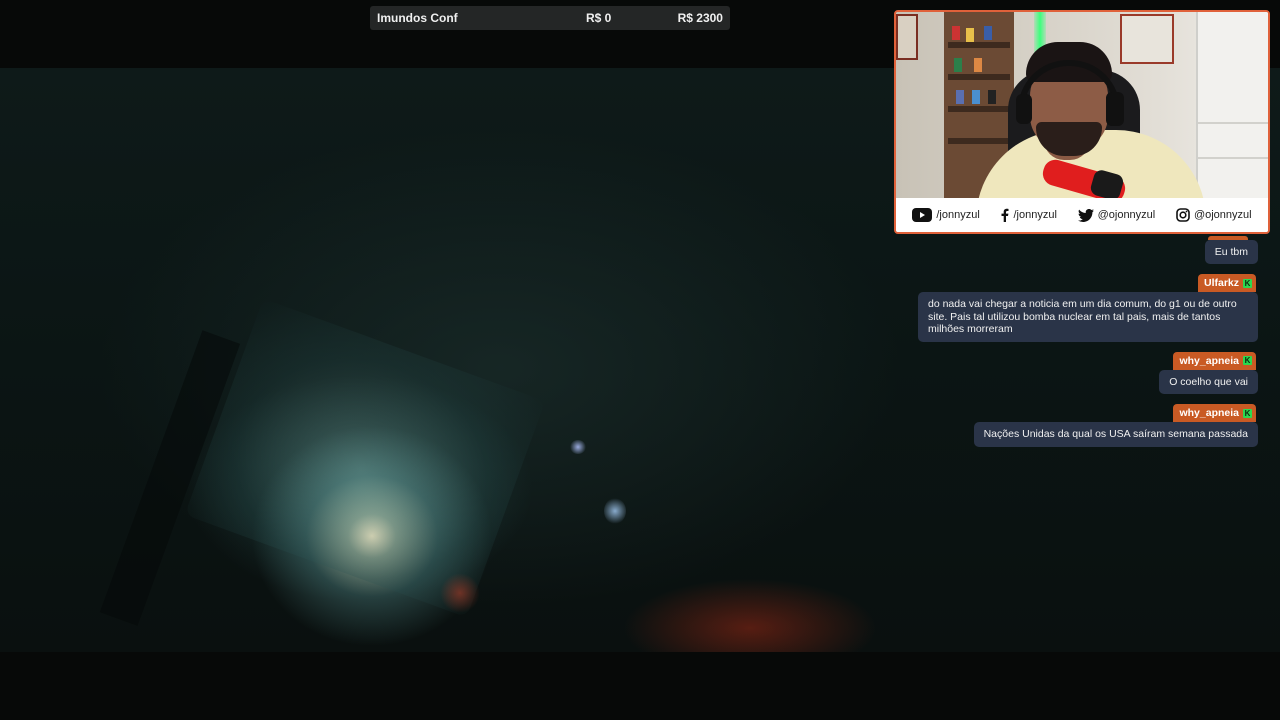  What do you see at coordinates (460, 593) in the screenshot?
I see `video-red-glow` at bounding box center [460, 593].